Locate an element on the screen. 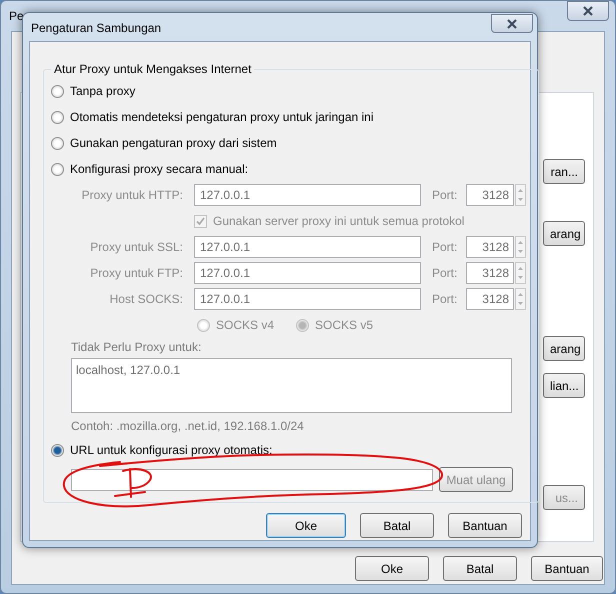  checkbox-label: Gunakan server proxy ini untuk semua protokol is located at coordinates (338, 221).